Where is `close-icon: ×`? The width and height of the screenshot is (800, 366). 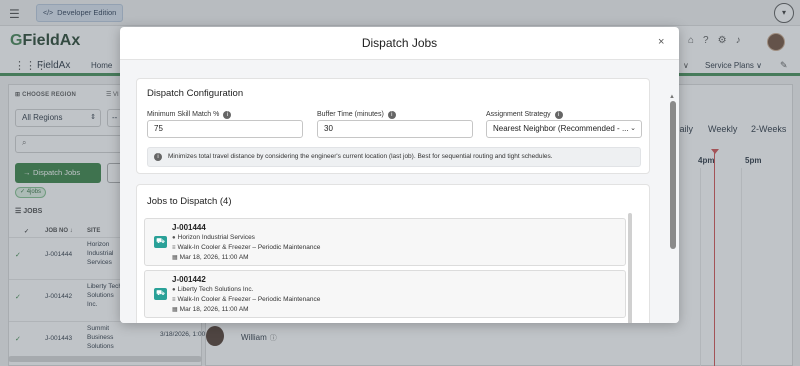
close-icon: × is located at coordinates (661, 42).